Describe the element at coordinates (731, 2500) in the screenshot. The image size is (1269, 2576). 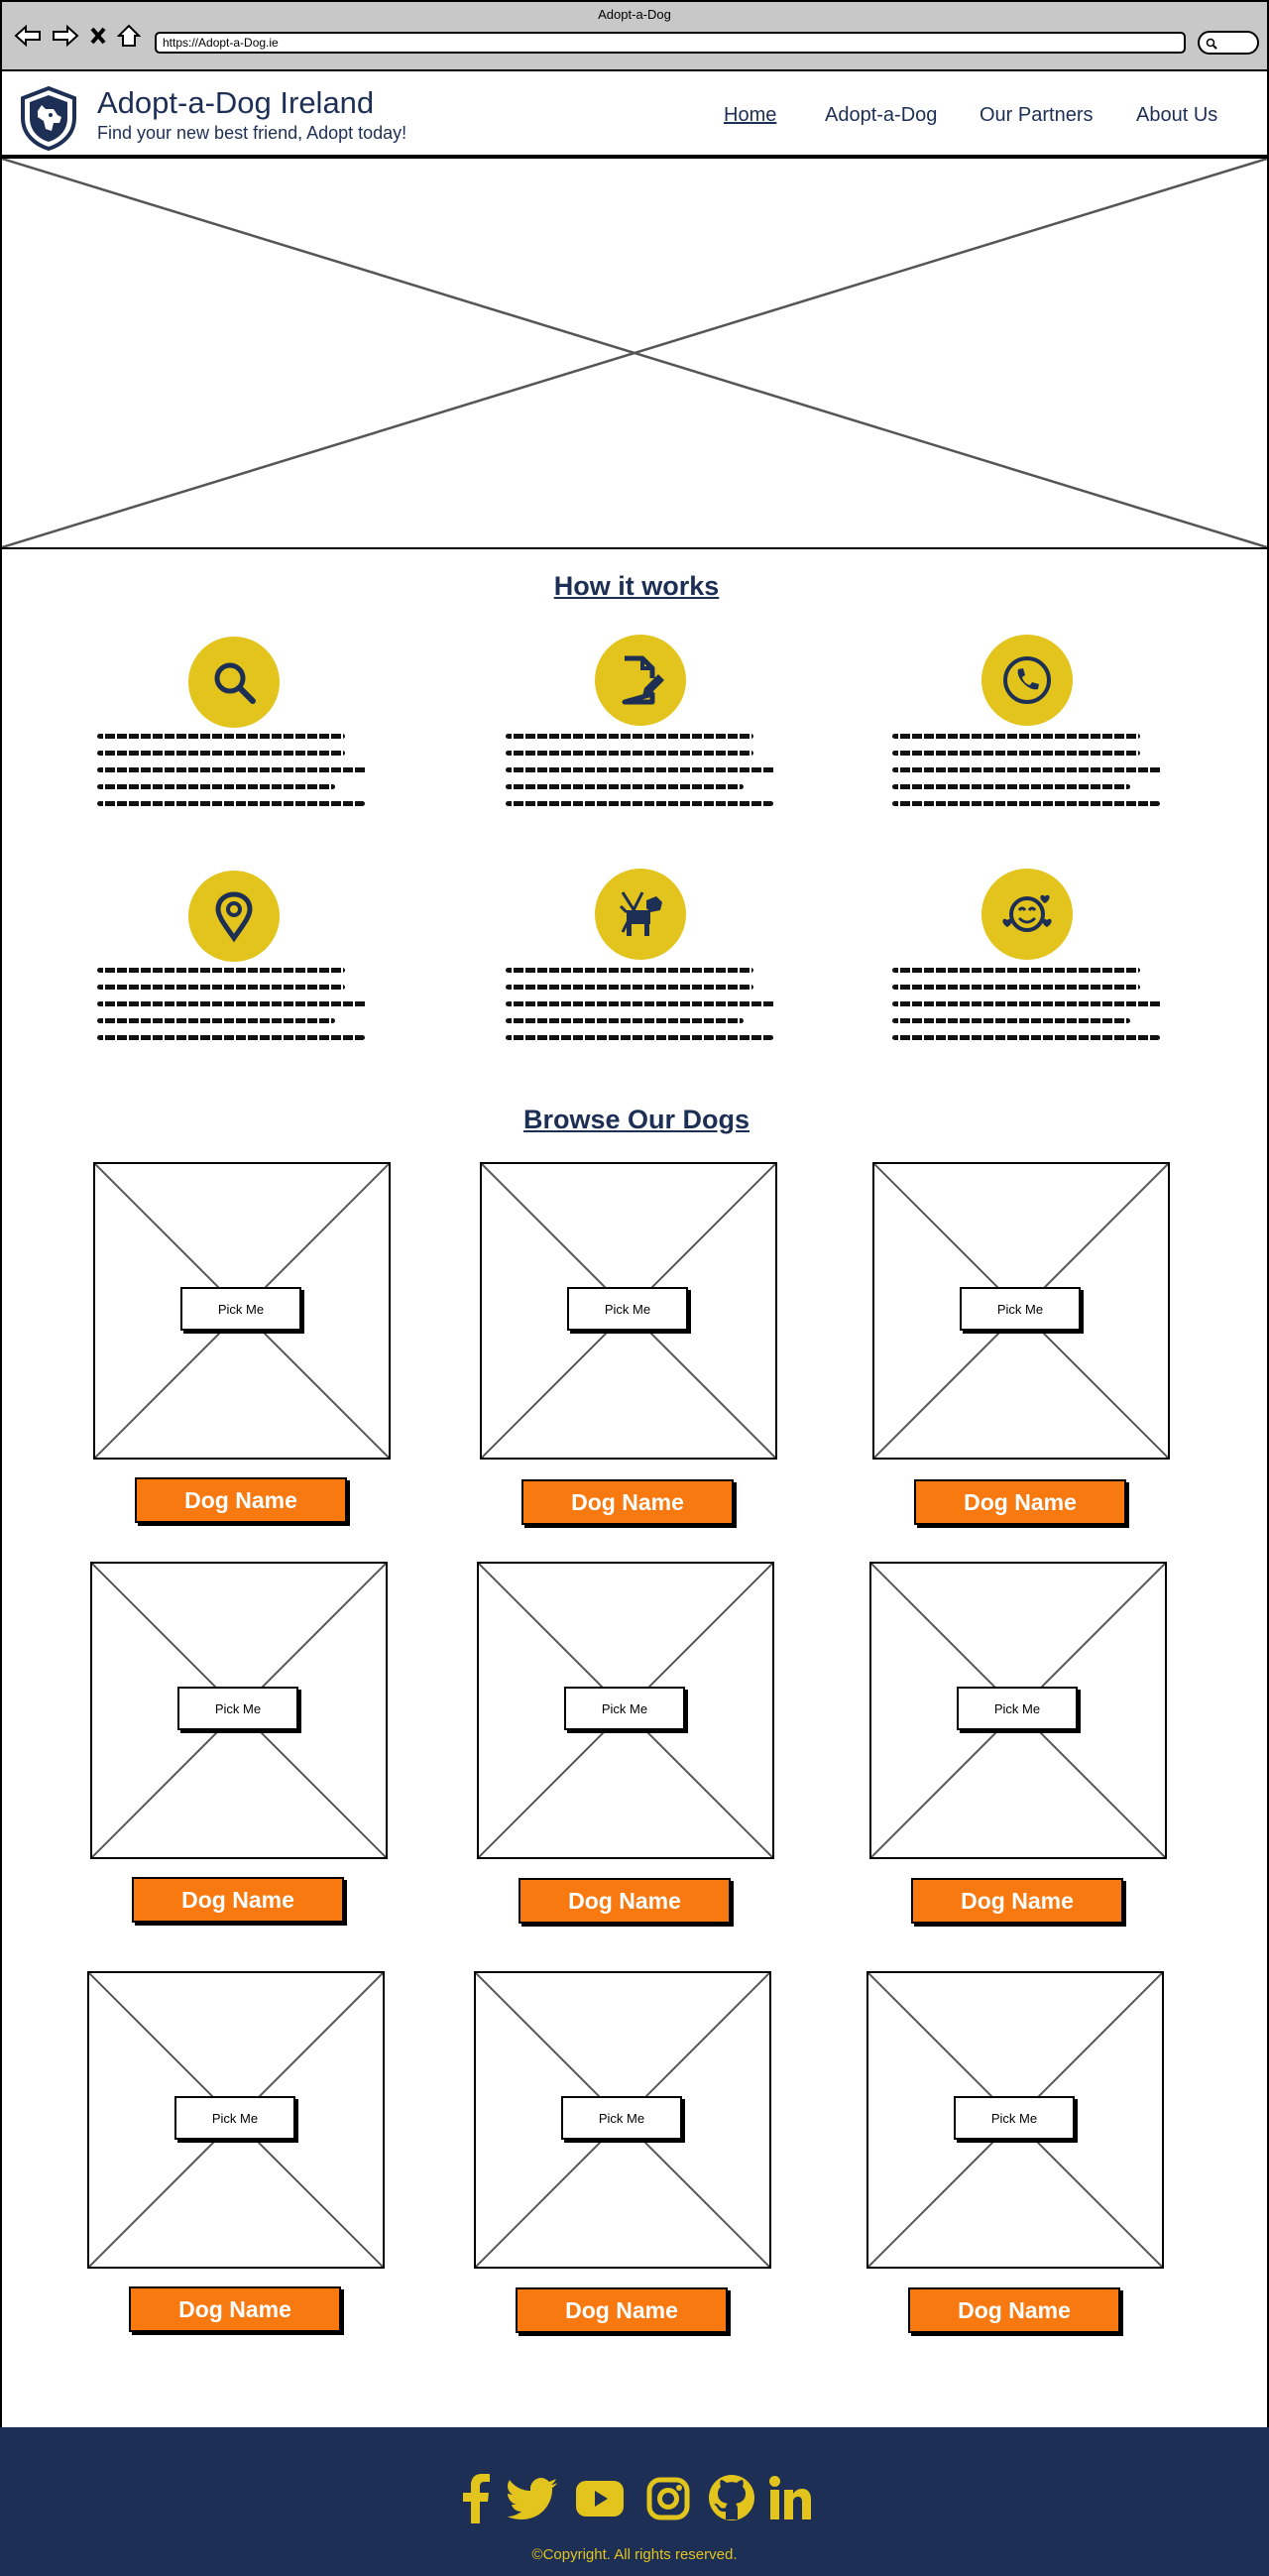
I see `github-icon` at that location.